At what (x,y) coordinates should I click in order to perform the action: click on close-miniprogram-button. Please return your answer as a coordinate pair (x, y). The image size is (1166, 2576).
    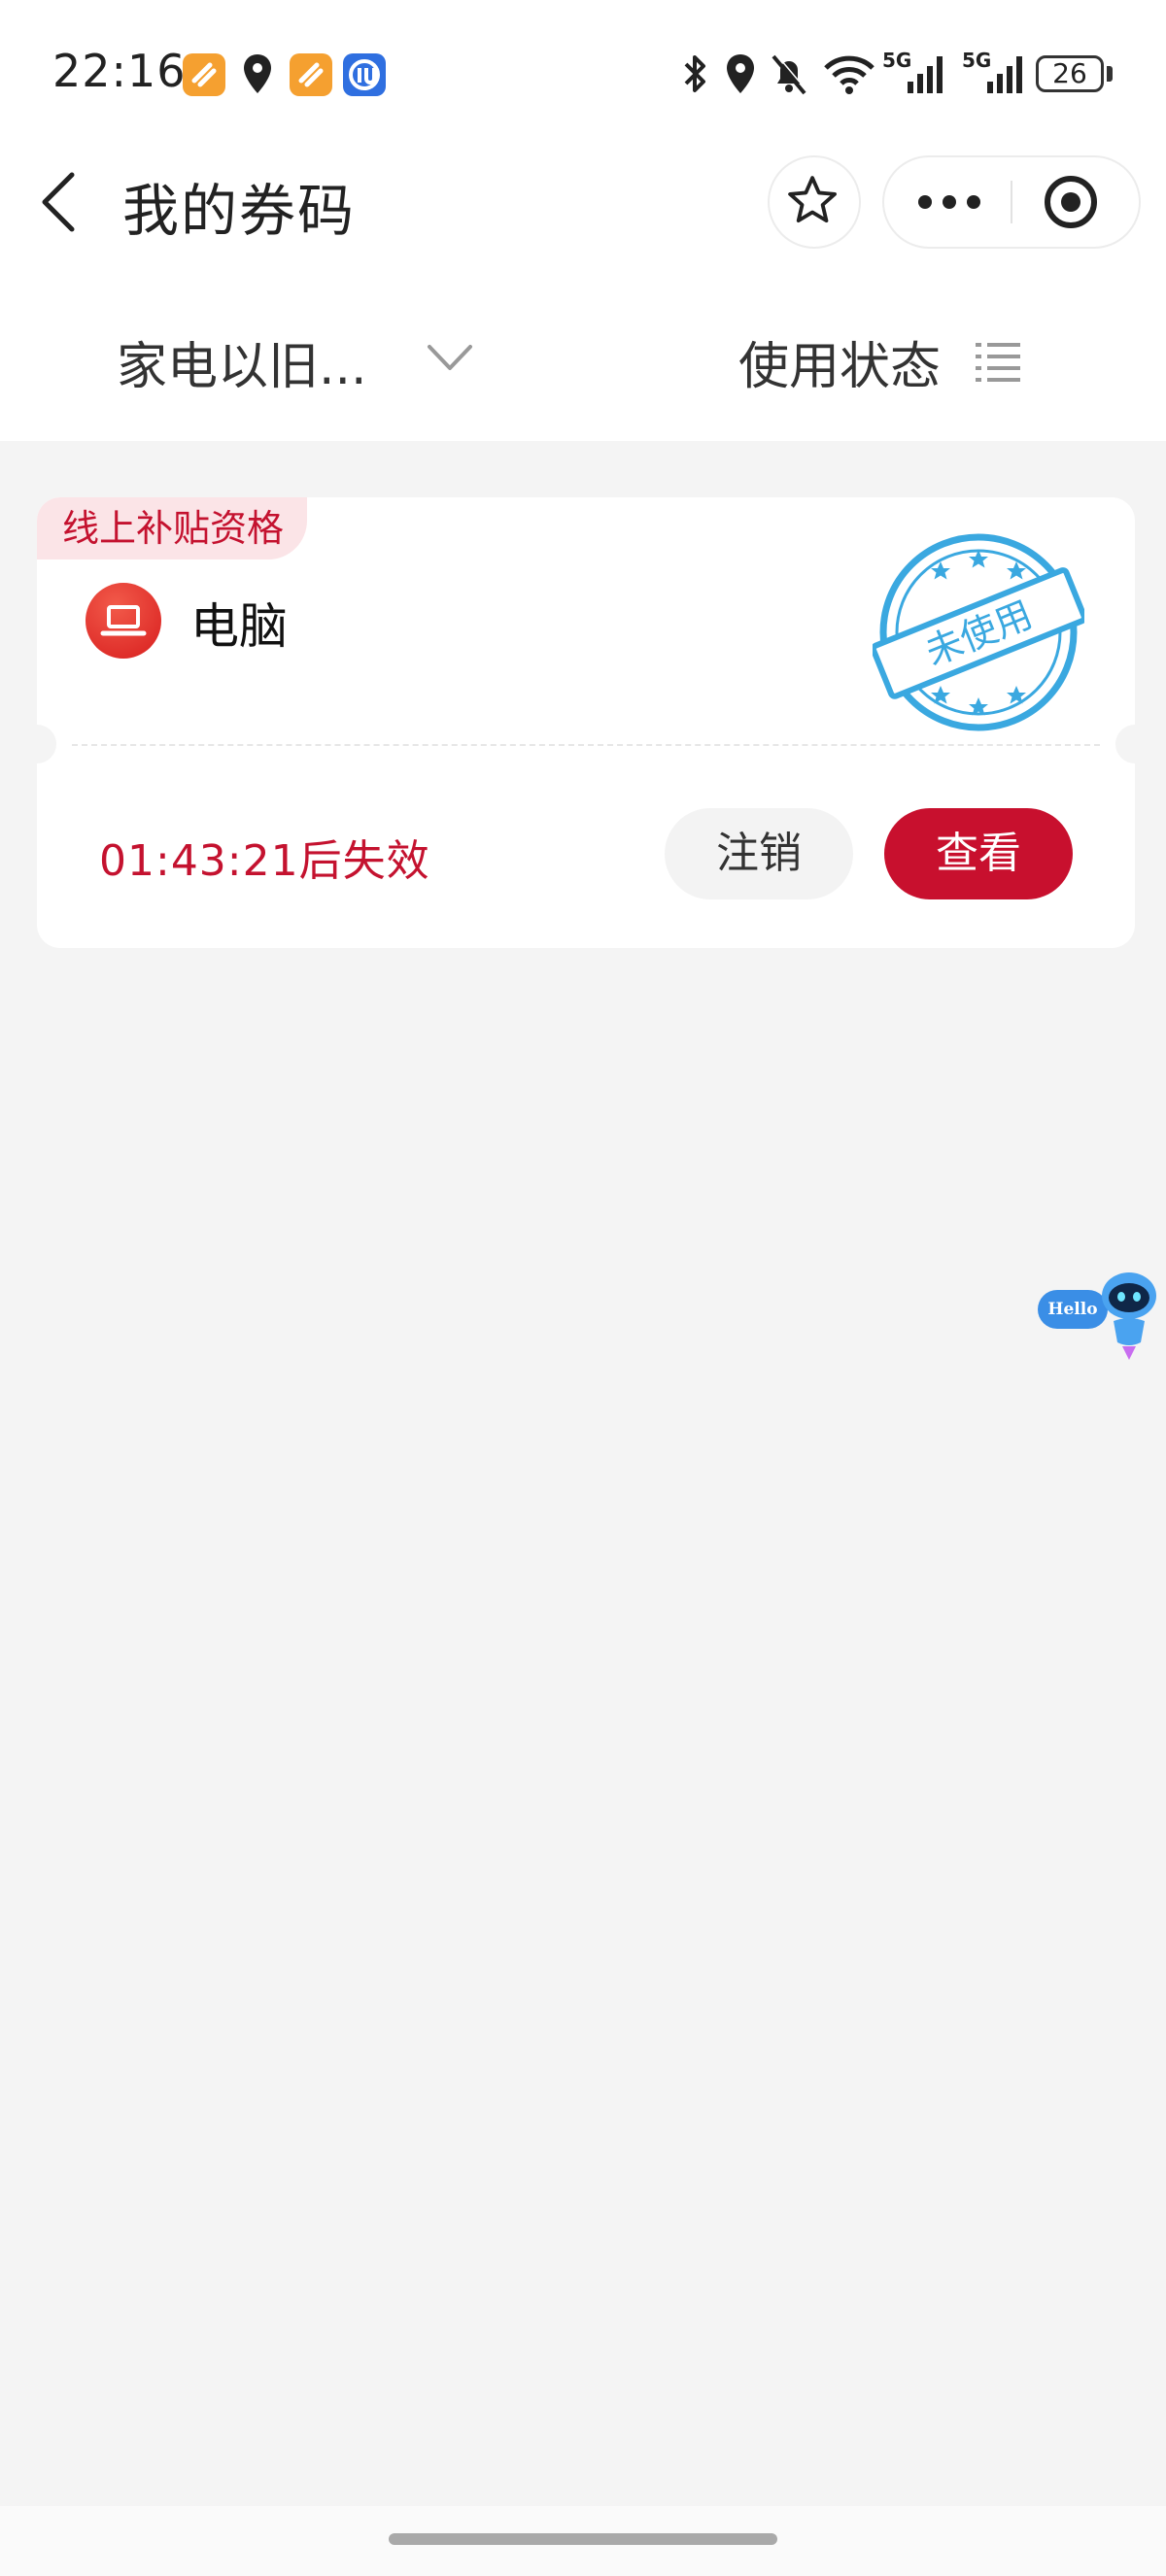
    Looking at the image, I should click on (1075, 202).